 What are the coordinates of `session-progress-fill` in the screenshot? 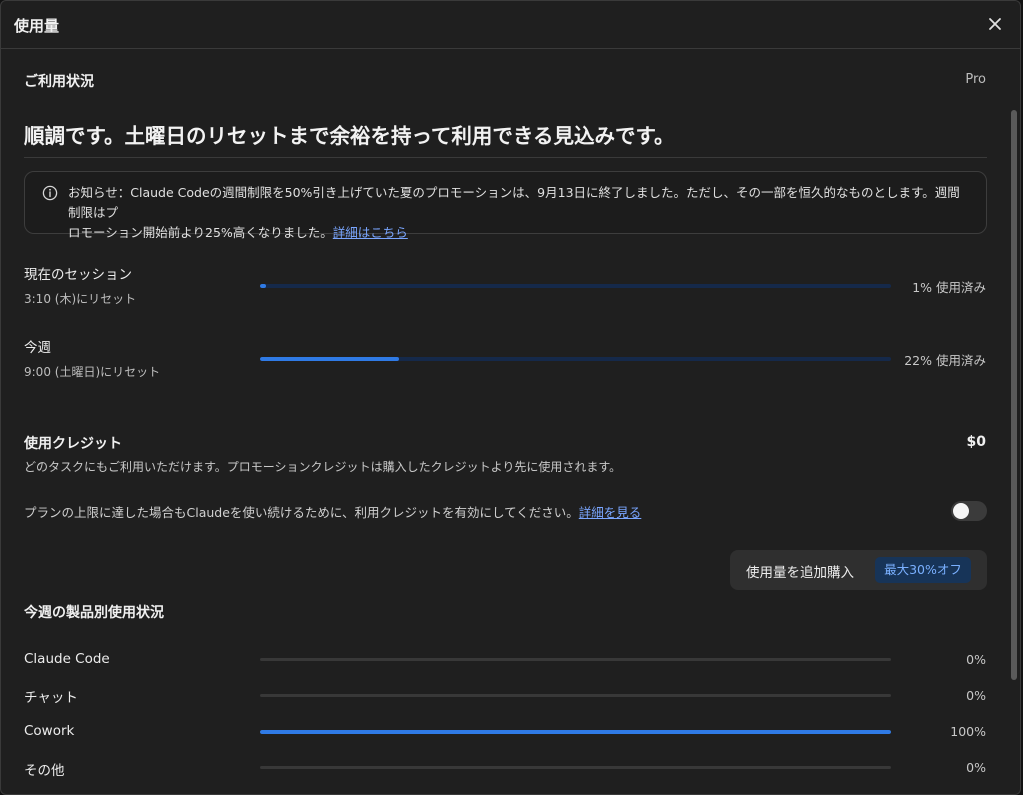 It's located at (263, 286).